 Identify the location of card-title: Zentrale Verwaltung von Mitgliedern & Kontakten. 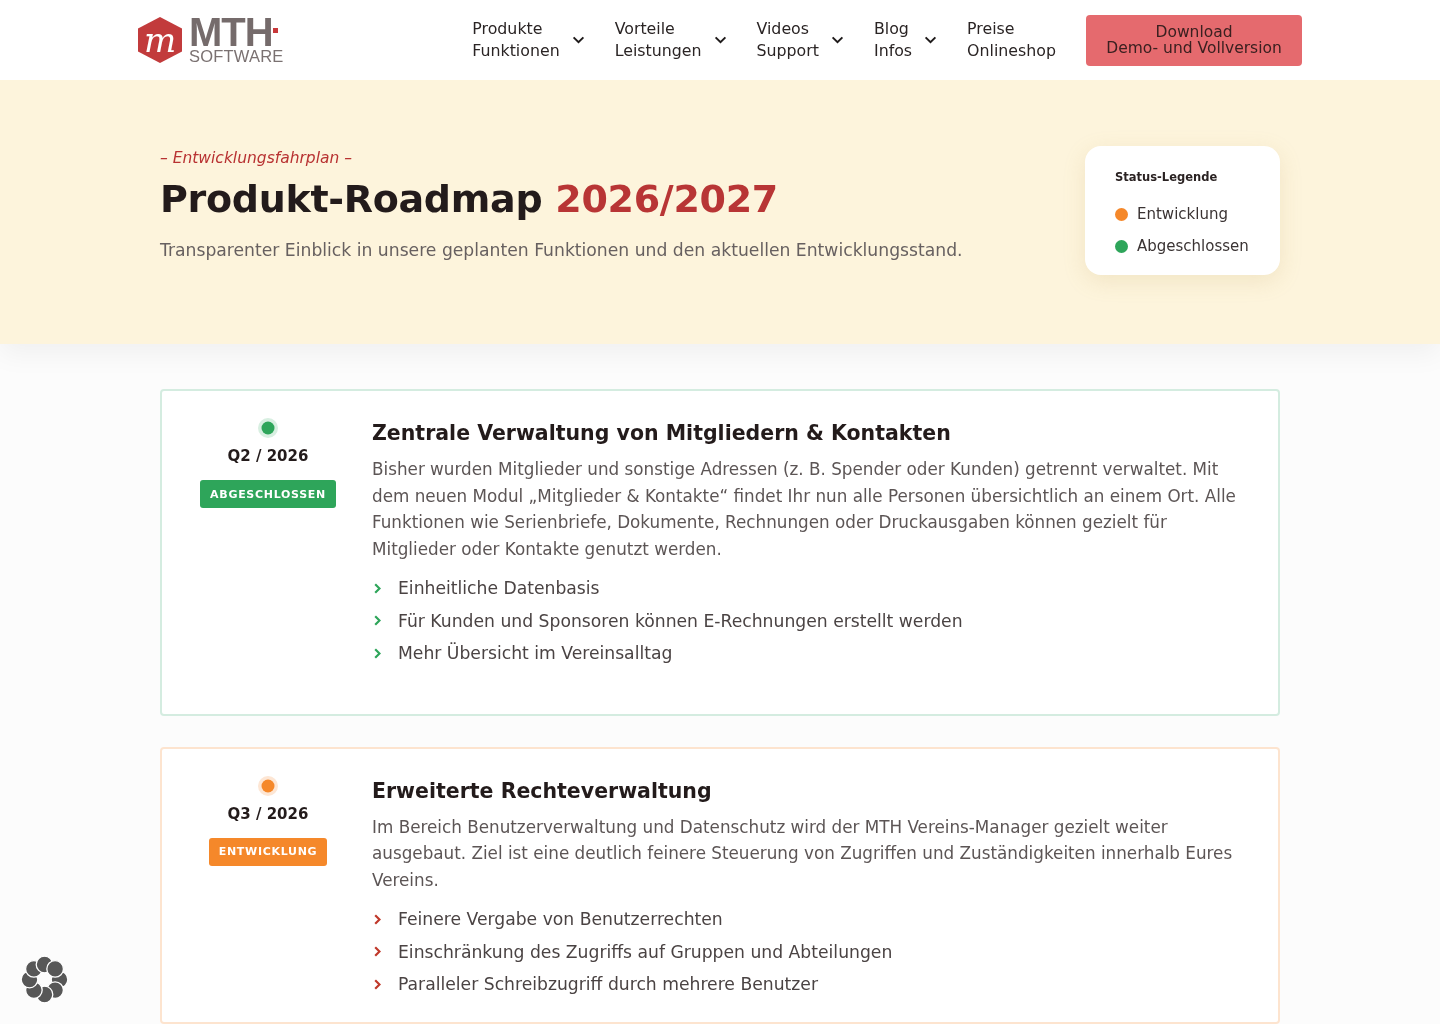
(662, 433).